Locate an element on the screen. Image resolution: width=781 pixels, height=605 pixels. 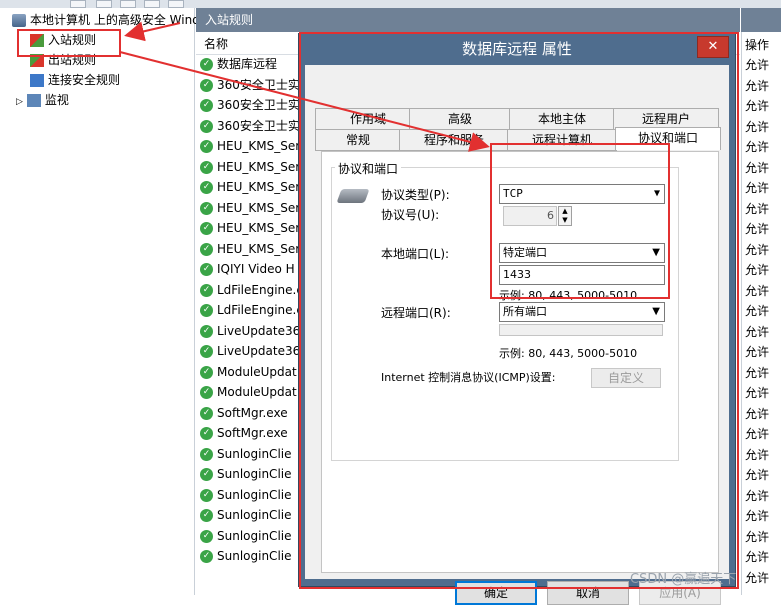
arrow-to-inbound is located at coordinates (152, 31).